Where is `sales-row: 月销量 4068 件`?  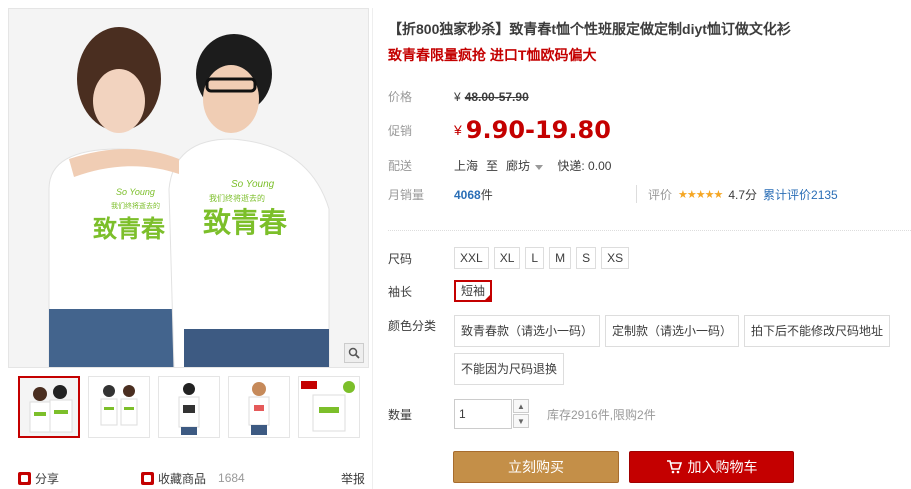
sales-row: 月销量 4068 件 is located at coordinates (440, 194).